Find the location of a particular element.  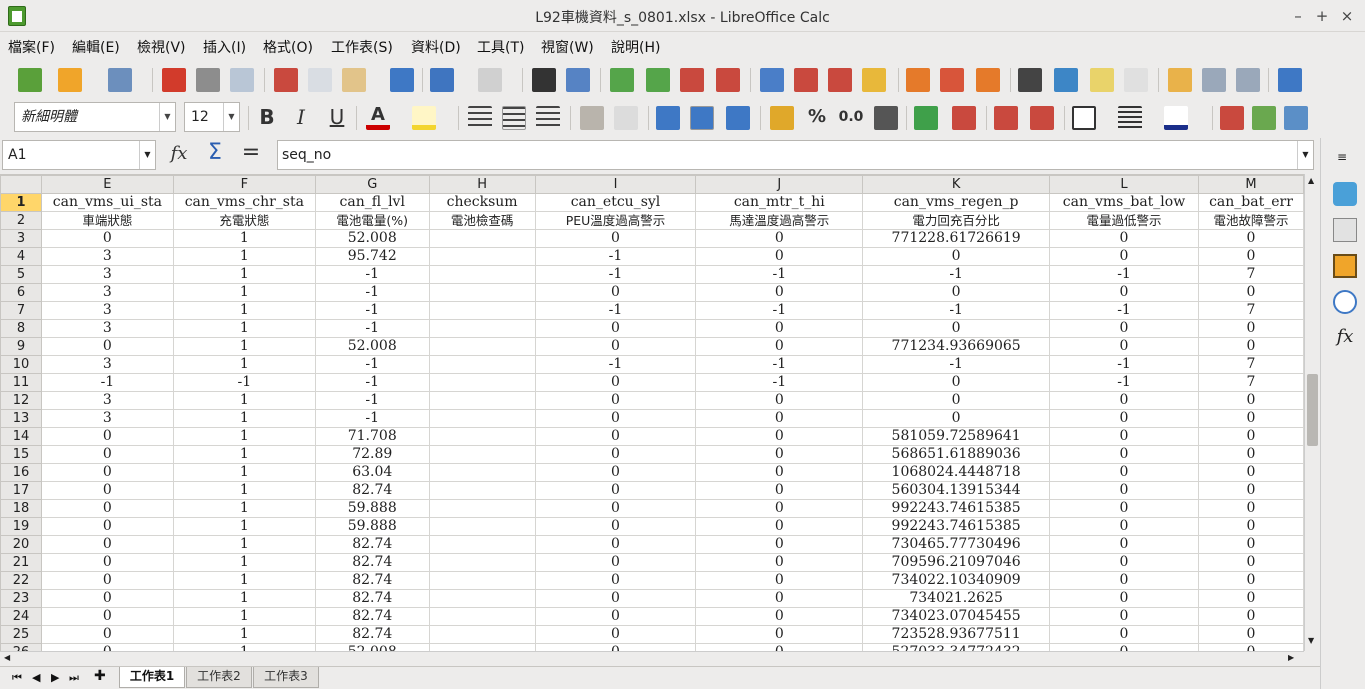

first-sheet-icon: ⏮ is located at coordinates (17, 678).